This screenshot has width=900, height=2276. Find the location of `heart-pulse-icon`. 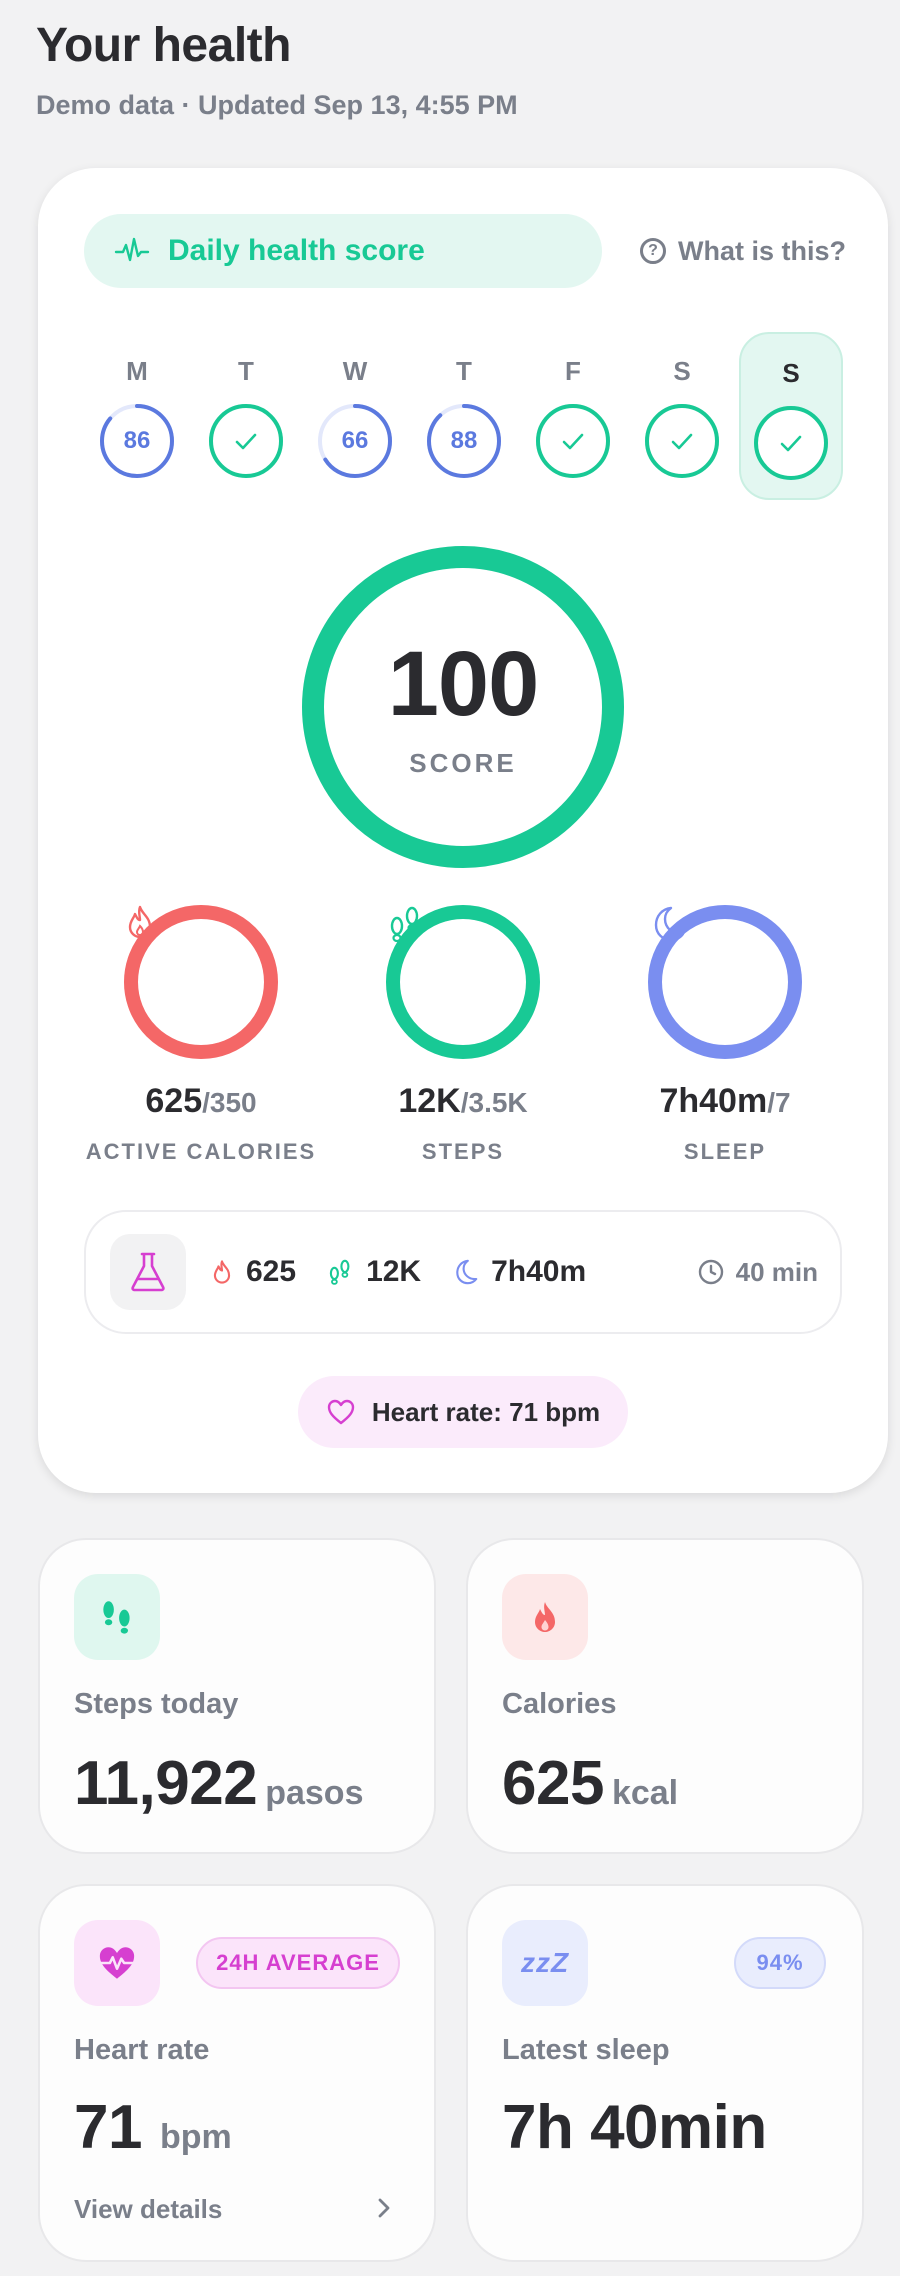

heart-pulse-icon is located at coordinates (117, 1963).